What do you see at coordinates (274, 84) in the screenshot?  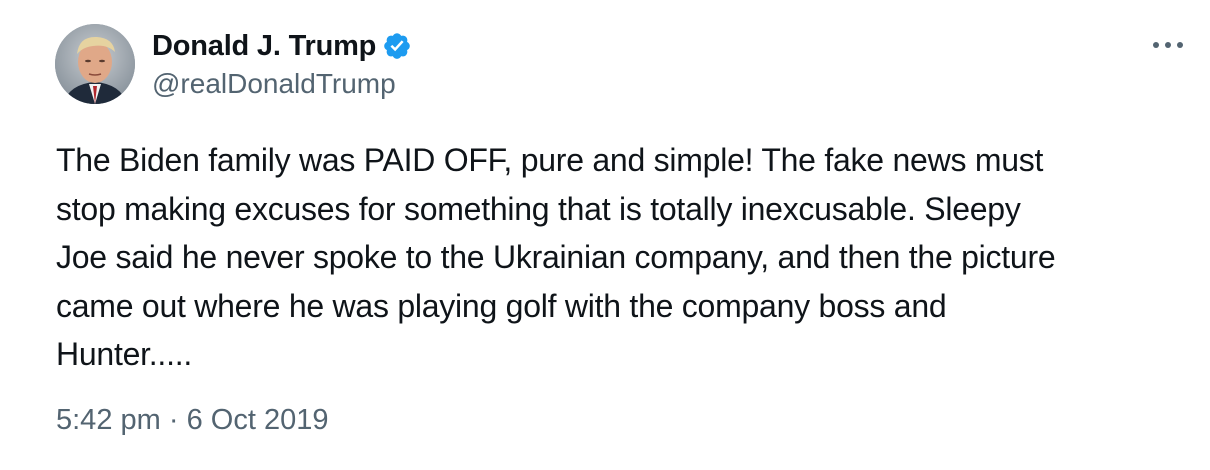 I see `author-handle: @realDonaldTrump` at bounding box center [274, 84].